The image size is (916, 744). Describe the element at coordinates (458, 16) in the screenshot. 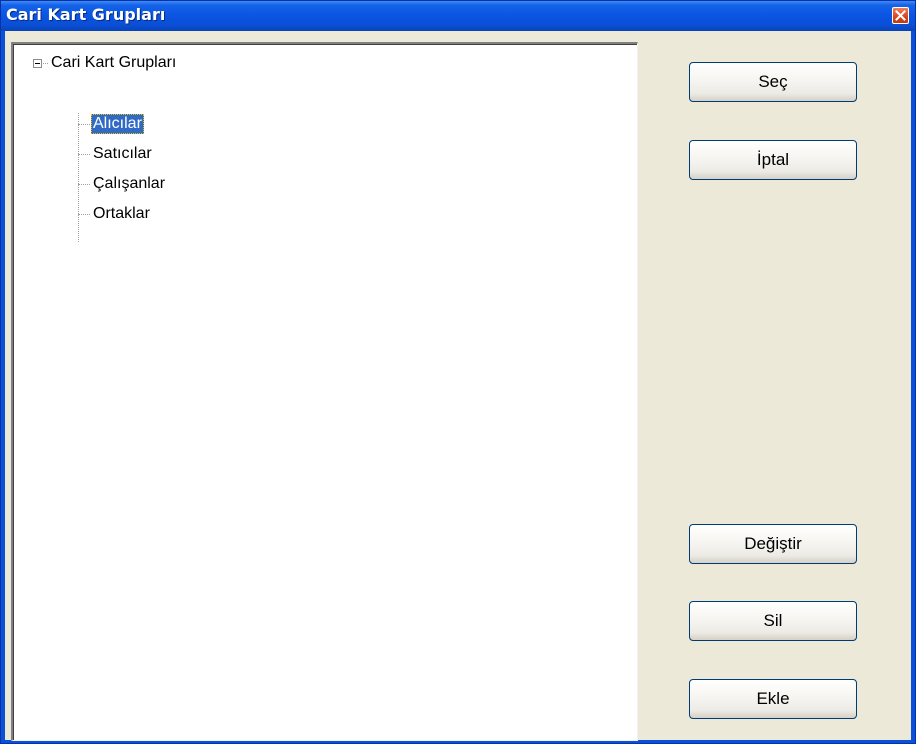

I see `title-bar: Cari Kart Grupları` at that location.